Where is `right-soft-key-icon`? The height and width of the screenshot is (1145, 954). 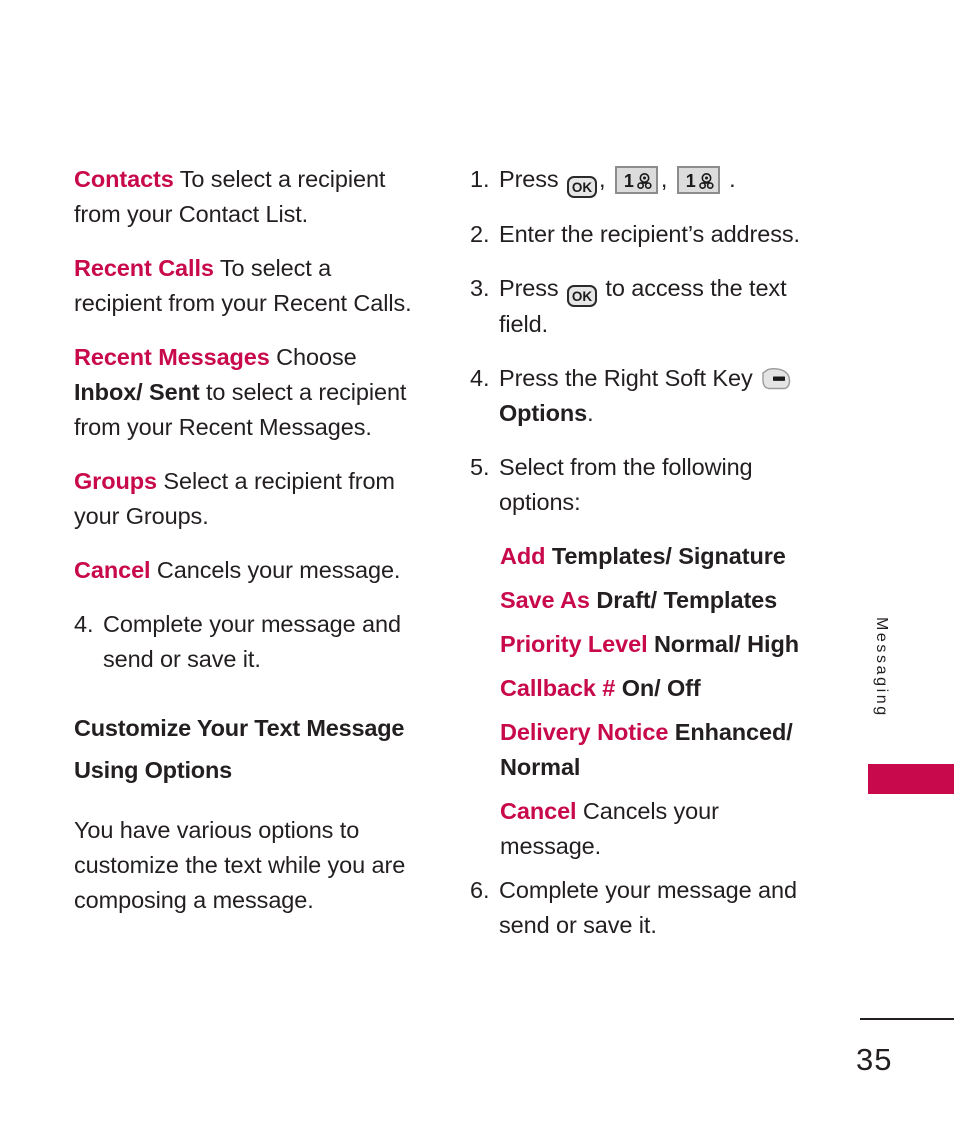 right-soft-key-icon is located at coordinates (776, 379).